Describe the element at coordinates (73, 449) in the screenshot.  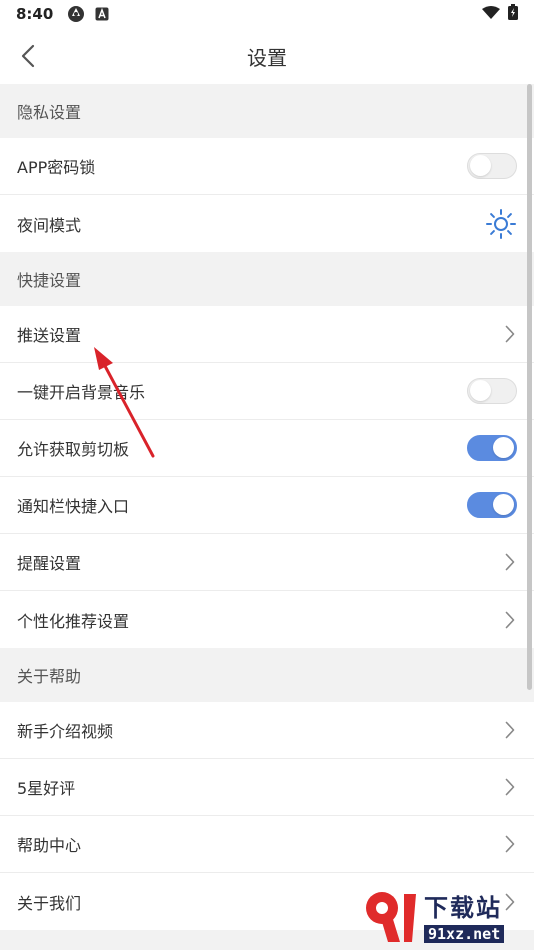
I see `row-label: 允许获取剪切板` at that location.